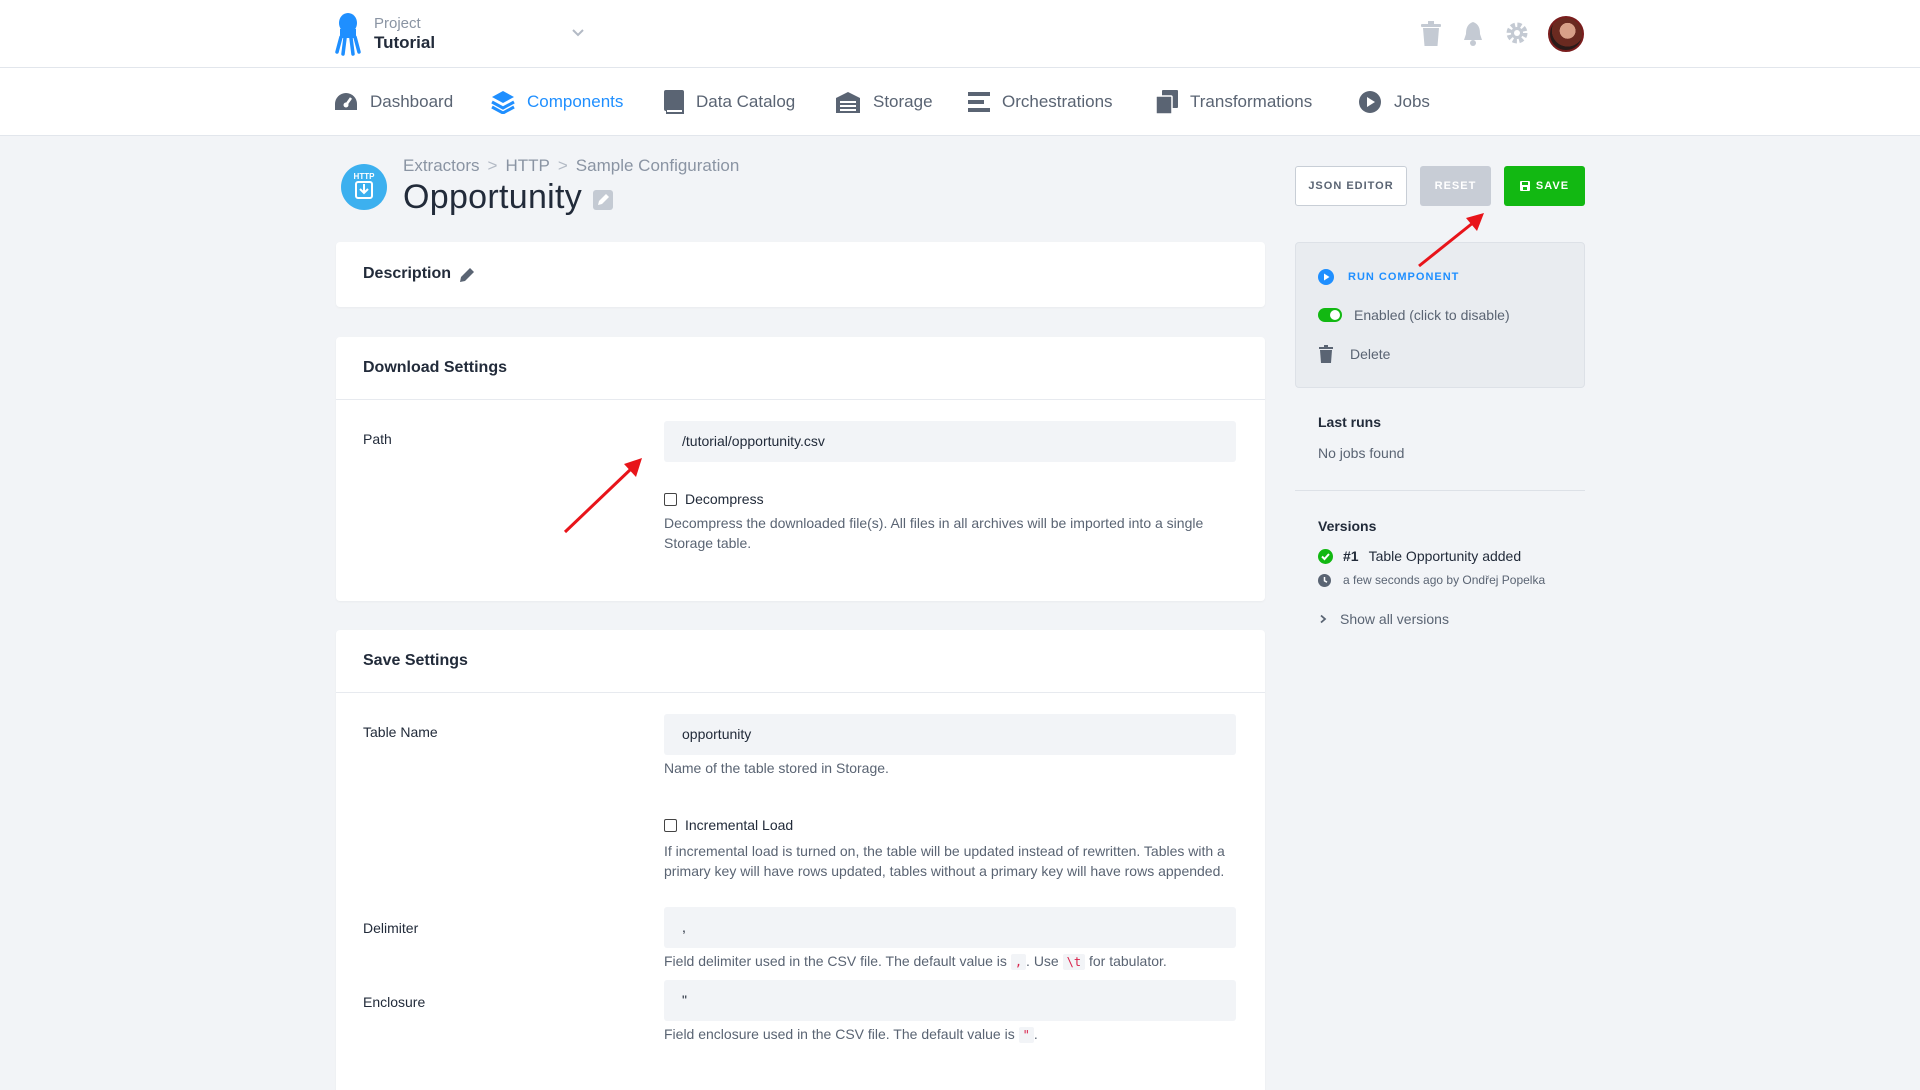 The width and height of the screenshot is (1920, 1090). What do you see at coordinates (1325, 556) in the screenshot?
I see `check-circle-icon` at bounding box center [1325, 556].